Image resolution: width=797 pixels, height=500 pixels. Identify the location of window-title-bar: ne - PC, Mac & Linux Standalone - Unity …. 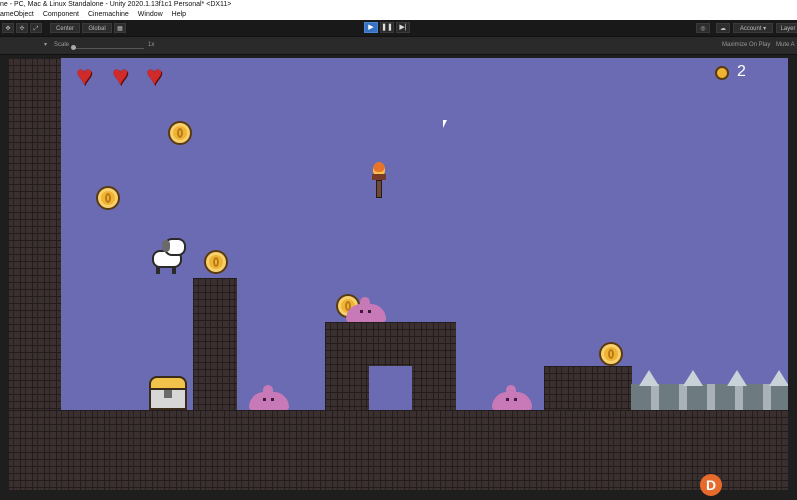
(398, 5).